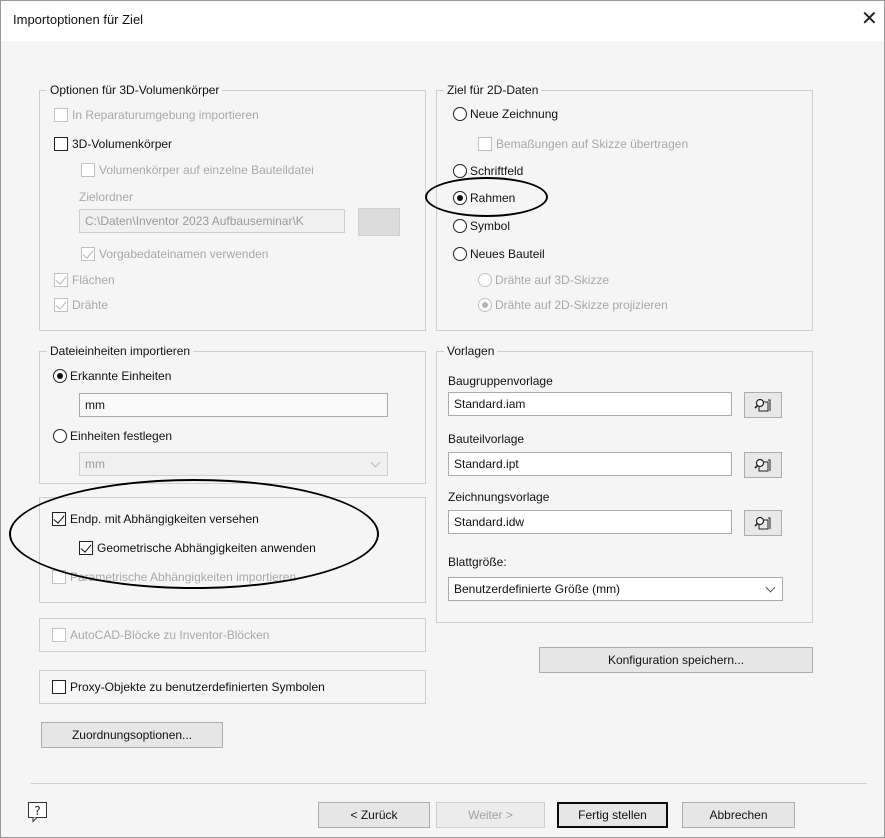  What do you see at coordinates (206, 548) in the screenshot?
I see `geometric-constraints-label: Geometrische Abhängigkeiten anwenden` at bounding box center [206, 548].